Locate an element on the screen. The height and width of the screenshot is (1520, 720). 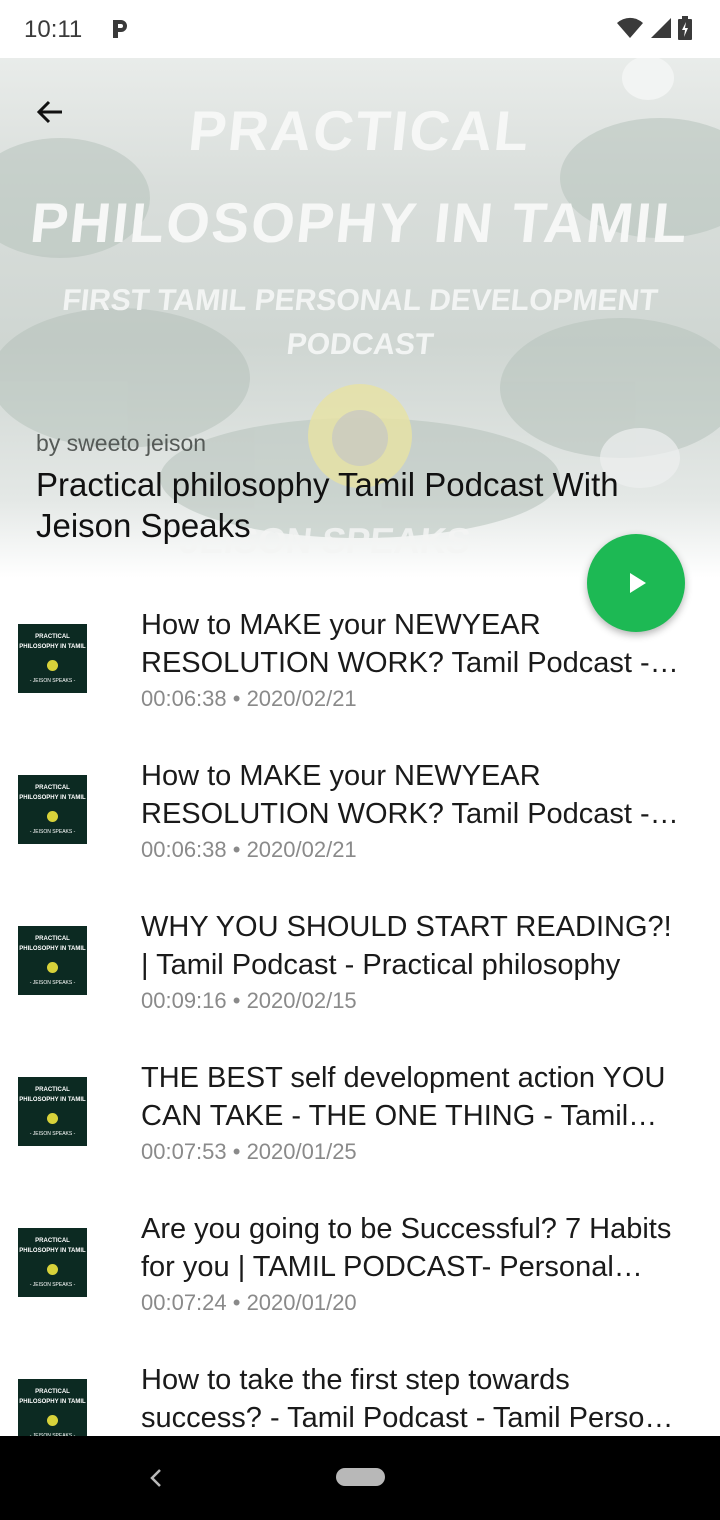
status-bar: 10:11 is located at coordinates (360, 29).